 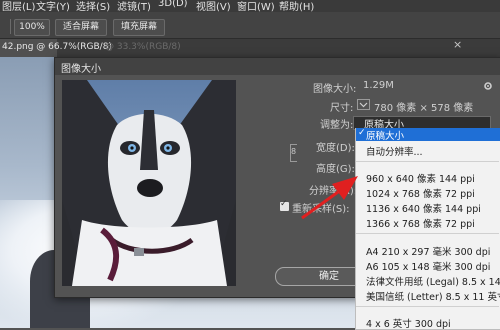 What do you see at coordinates (424, 108) in the screenshot?
I see `dimensions-value: 780 像素 × 578 像素` at bounding box center [424, 108].